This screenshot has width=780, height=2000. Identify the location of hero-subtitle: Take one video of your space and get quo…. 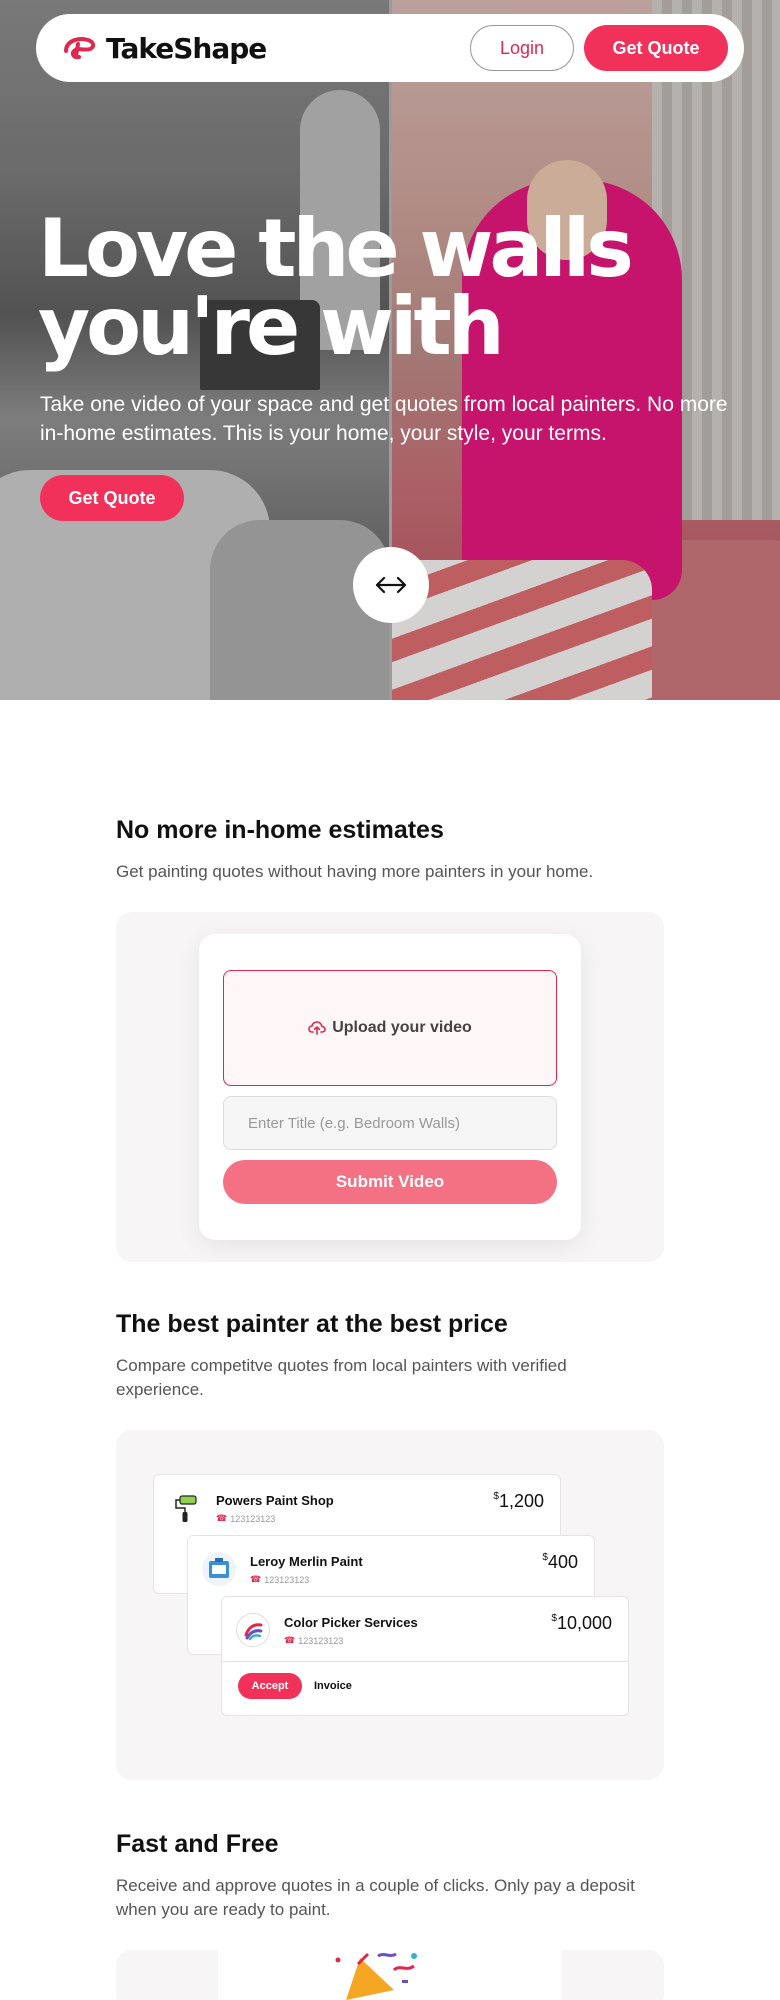
(384, 419).